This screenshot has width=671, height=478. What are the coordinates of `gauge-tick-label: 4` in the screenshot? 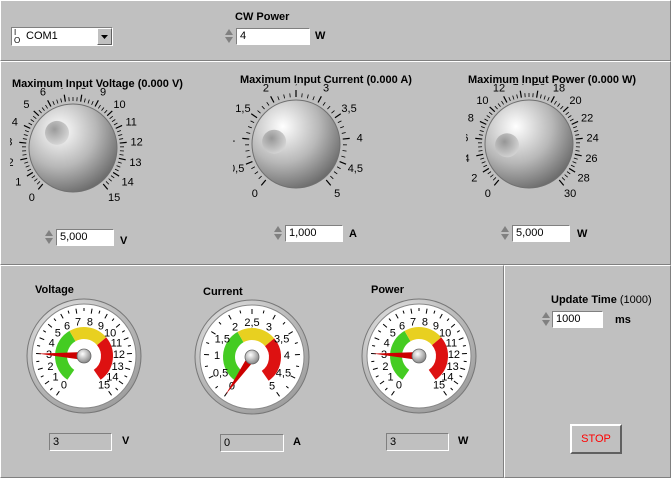 It's located at (52, 344).